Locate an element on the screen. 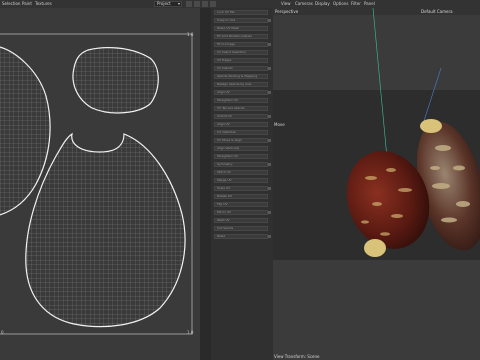 The width and height of the screenshot is (480, 360). view-icon is located at coordinates (205, 4).